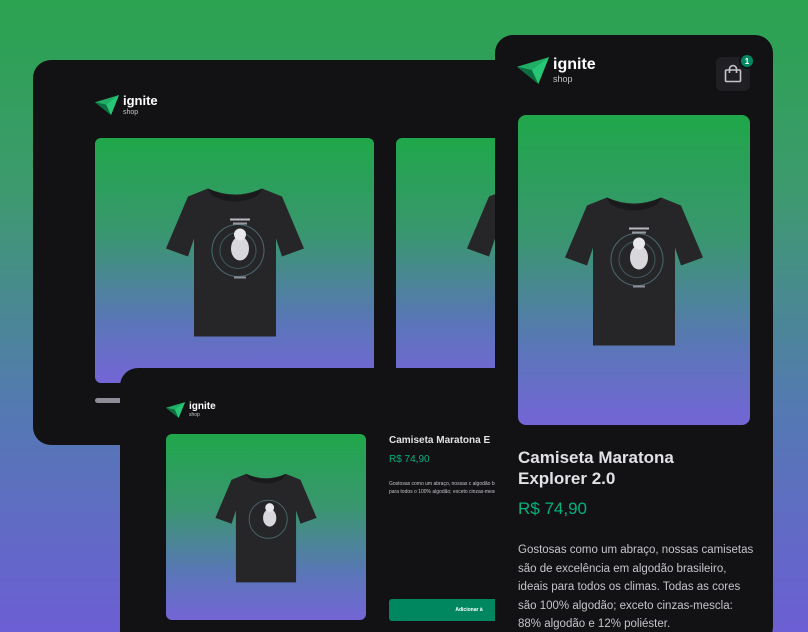 This screenshot has height=632, width=808. Describe the element at coordinates (440, 440) in the screenshot. I see `product-title: Camiseta Maratona E` at that location.